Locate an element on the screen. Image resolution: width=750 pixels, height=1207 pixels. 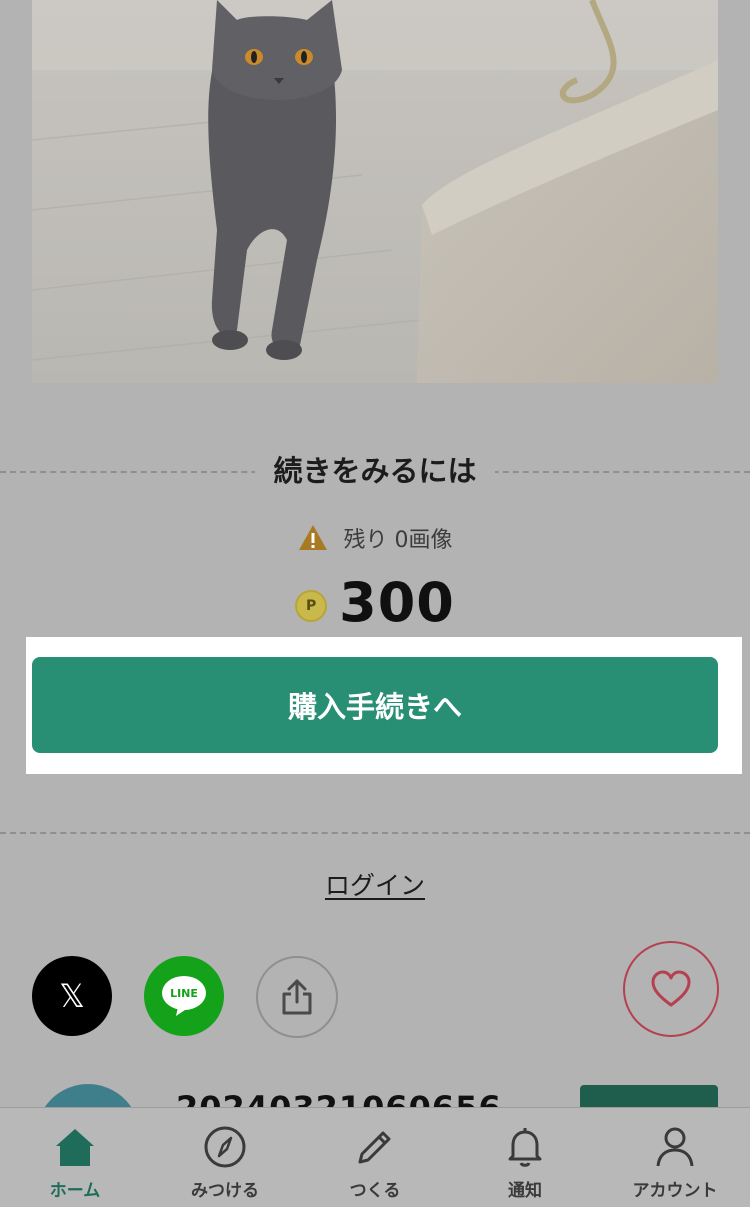
nav-discover: みつける is located at coordinates (225, 1157).